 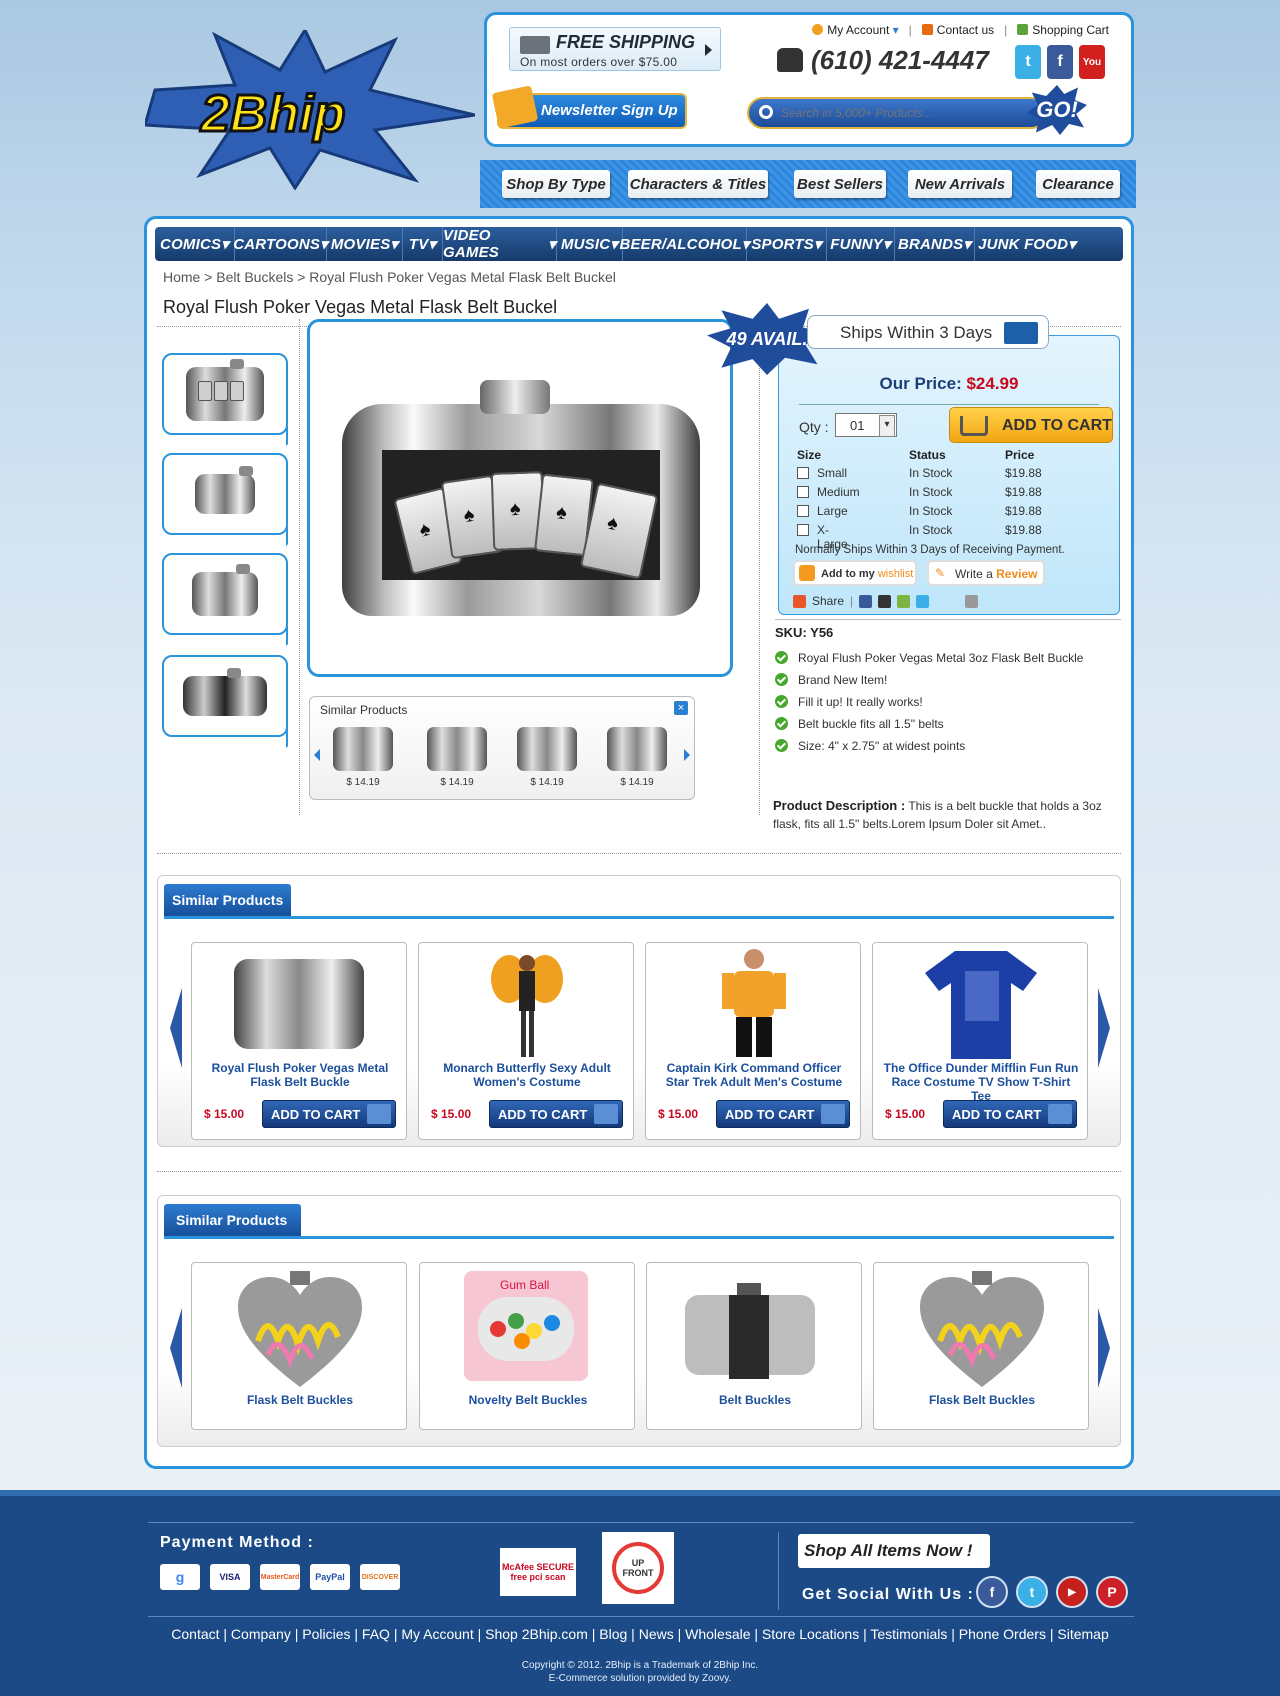 I want to click on contact-us-link: Contact us, so click(x=957, y=30).